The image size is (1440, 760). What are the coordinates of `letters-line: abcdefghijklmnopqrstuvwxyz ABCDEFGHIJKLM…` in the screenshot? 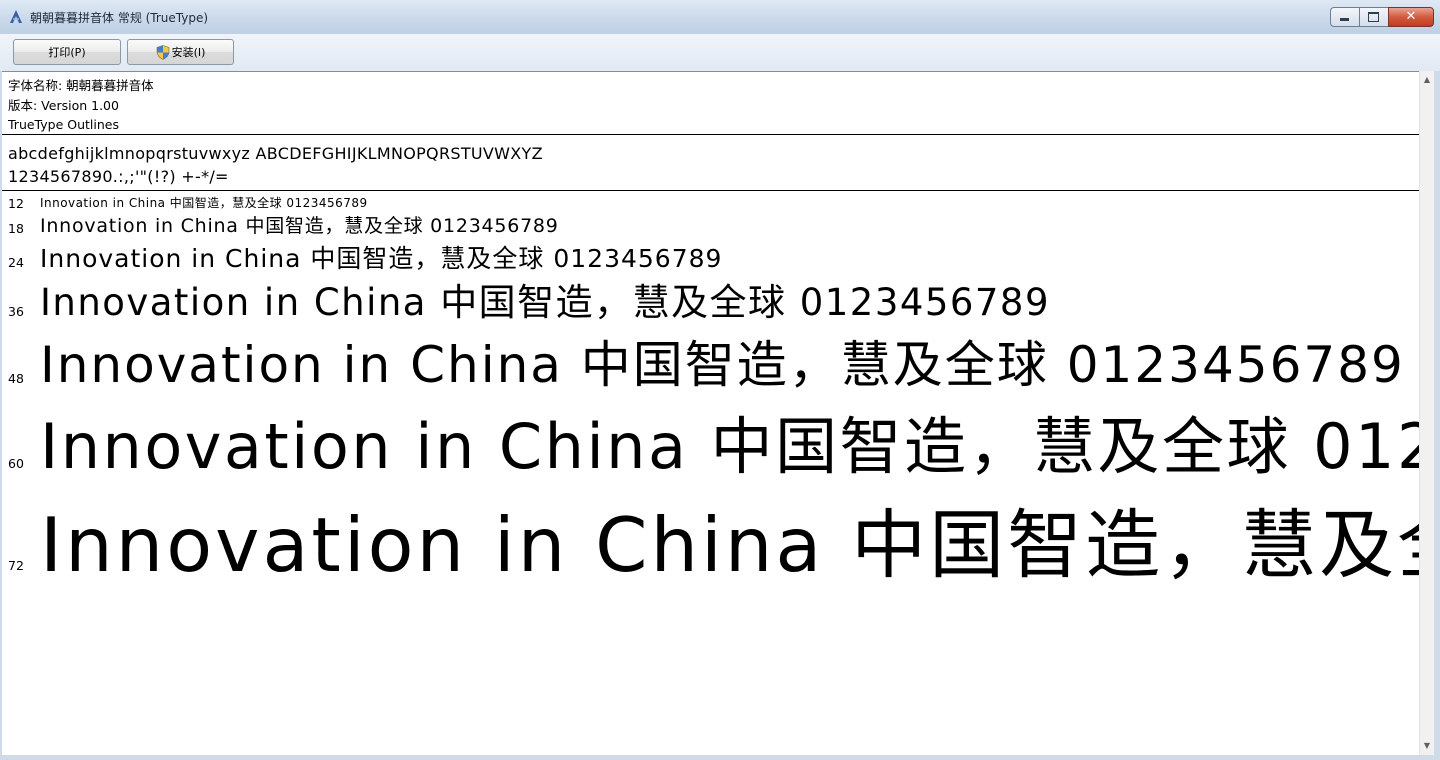 It's located at (275, 153).